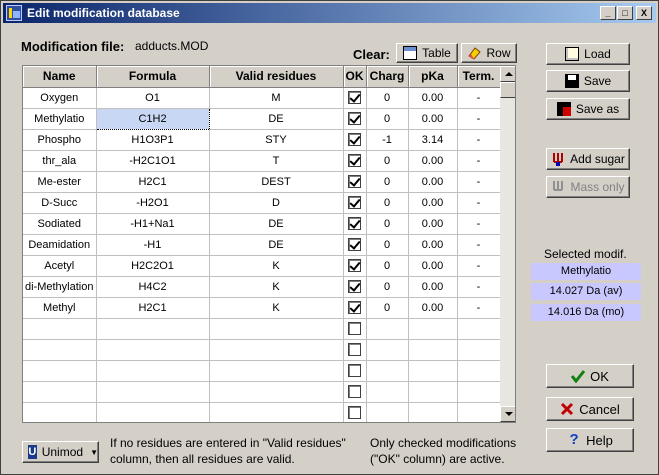  Describe the element at coordinates (60, 203) in the screenshot. I see `cell-name: D-Succ` at that location.